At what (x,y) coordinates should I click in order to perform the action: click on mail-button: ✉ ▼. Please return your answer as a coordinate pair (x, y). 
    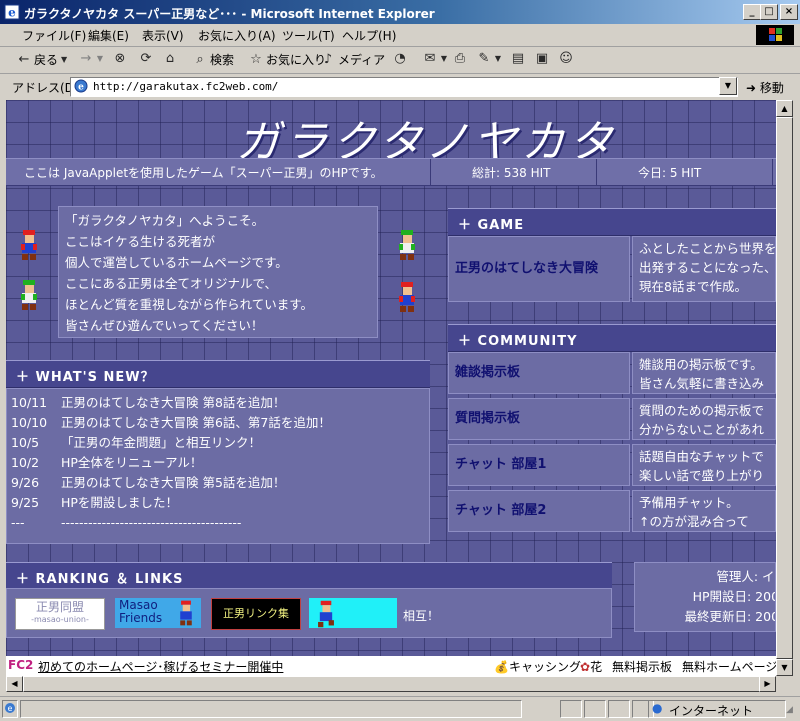
    Looking at the image, I should click on (435, 59).